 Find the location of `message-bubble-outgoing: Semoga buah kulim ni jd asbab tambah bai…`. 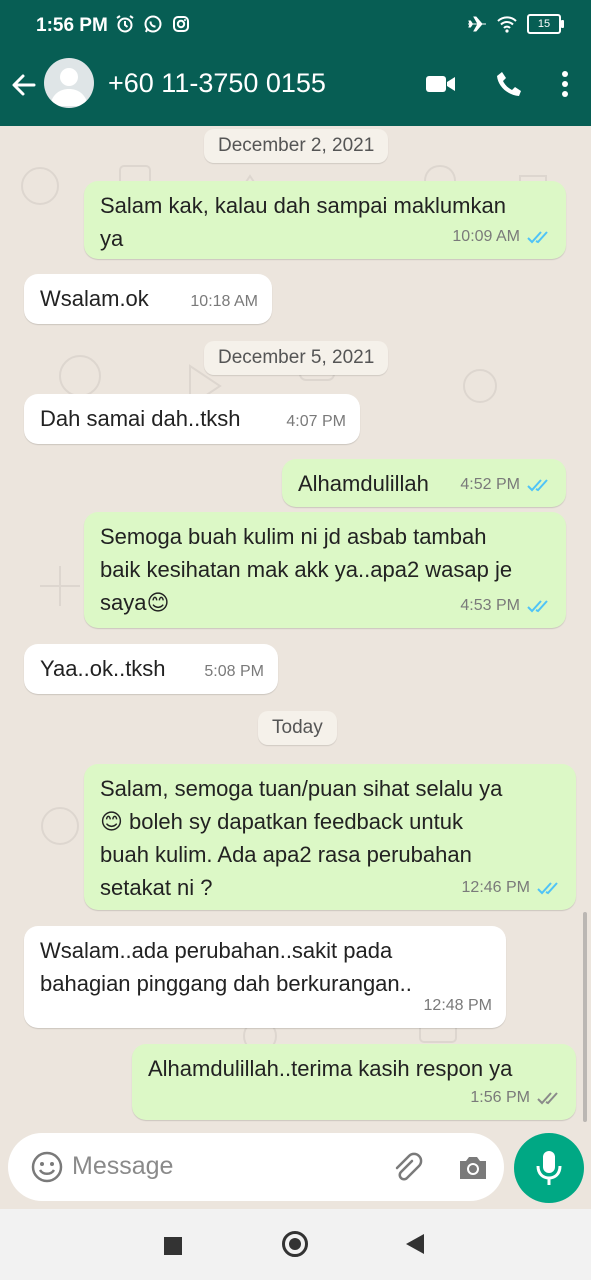

message-bubble-outgoing: Semoga buah kulim ni jd asbab tambah bai… is located at coordinates (325, 570).